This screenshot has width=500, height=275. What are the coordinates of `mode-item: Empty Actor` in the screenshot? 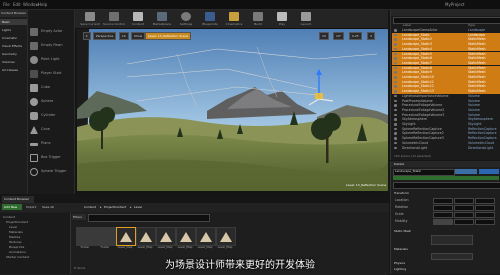 It's located at (51, 32).